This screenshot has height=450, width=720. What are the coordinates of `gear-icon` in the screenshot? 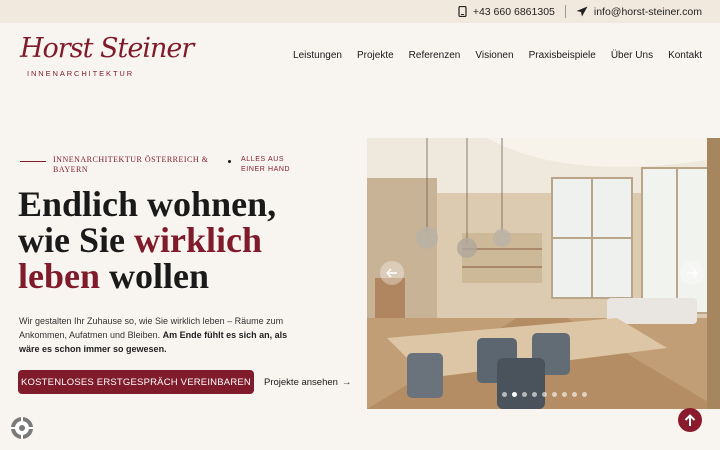 It's located at (22, 428).